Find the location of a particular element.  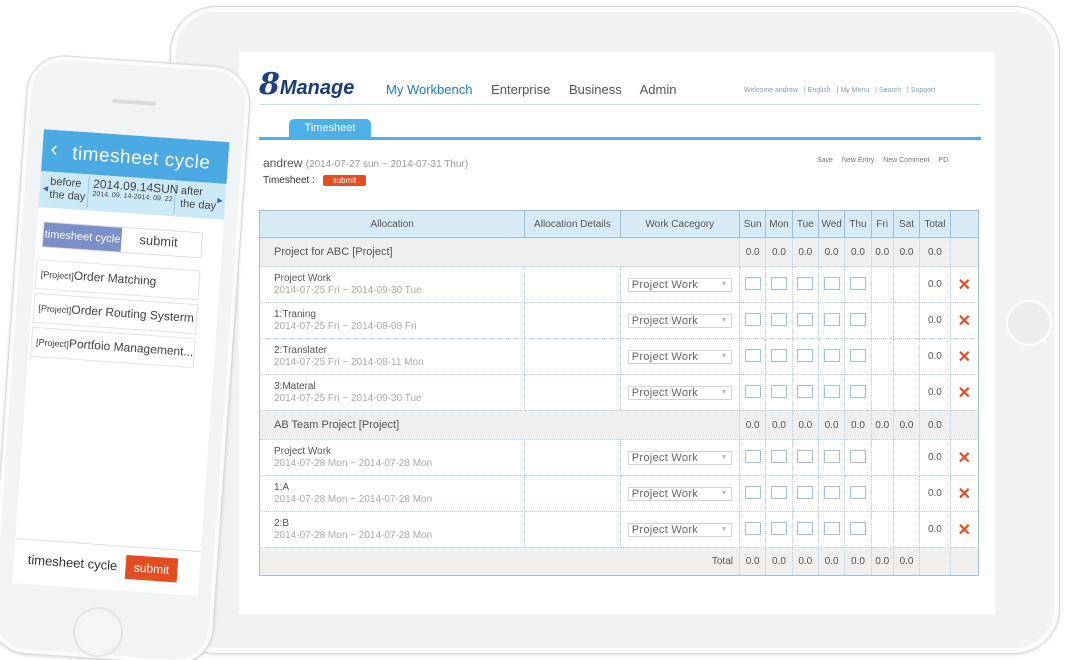

search-link: | Search is located at coordinates (888, 90).